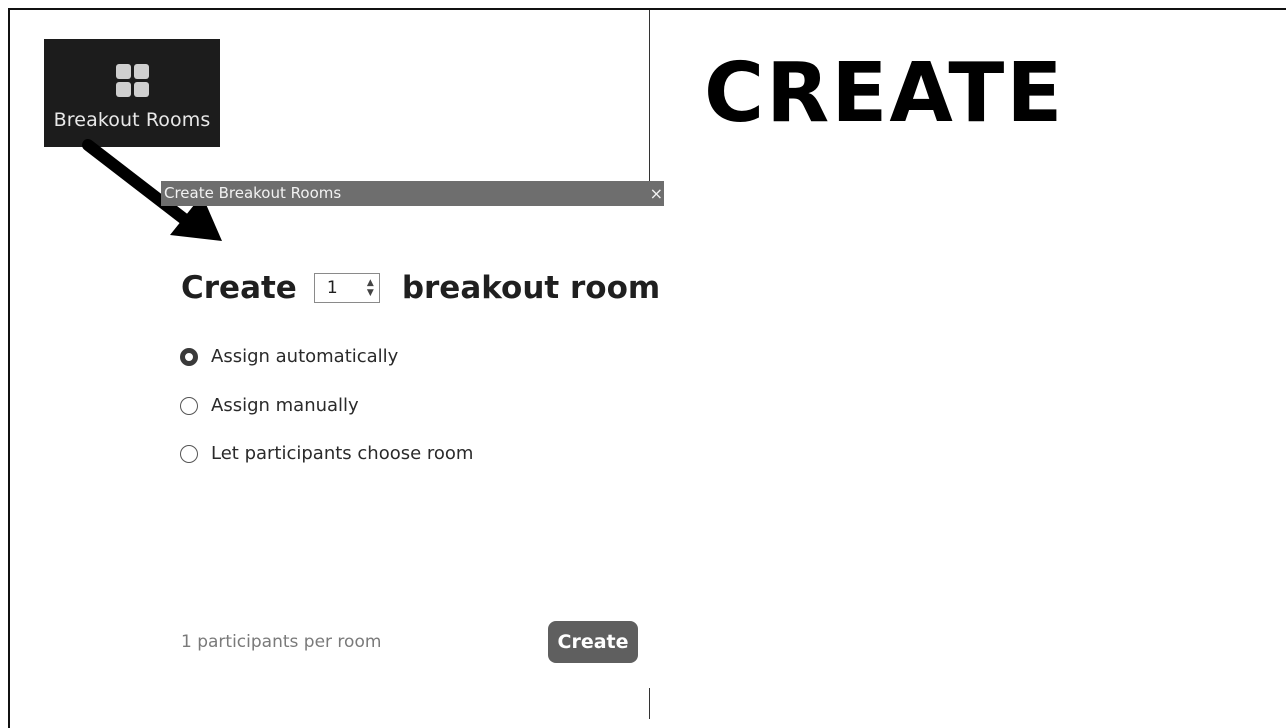 This screenshot has width=1286, height=728. I want to click on participants-per-room-text: 1 participants per room, so click(281, 642).